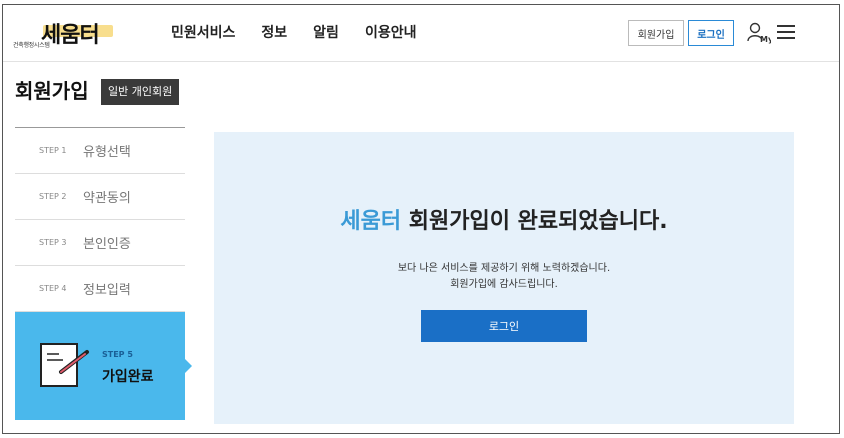  What do you see at coordinates (103, 366) in the screenshot?
I see `step-item-complete: STEP 5 가입완료` at bounding box center [103, 366].